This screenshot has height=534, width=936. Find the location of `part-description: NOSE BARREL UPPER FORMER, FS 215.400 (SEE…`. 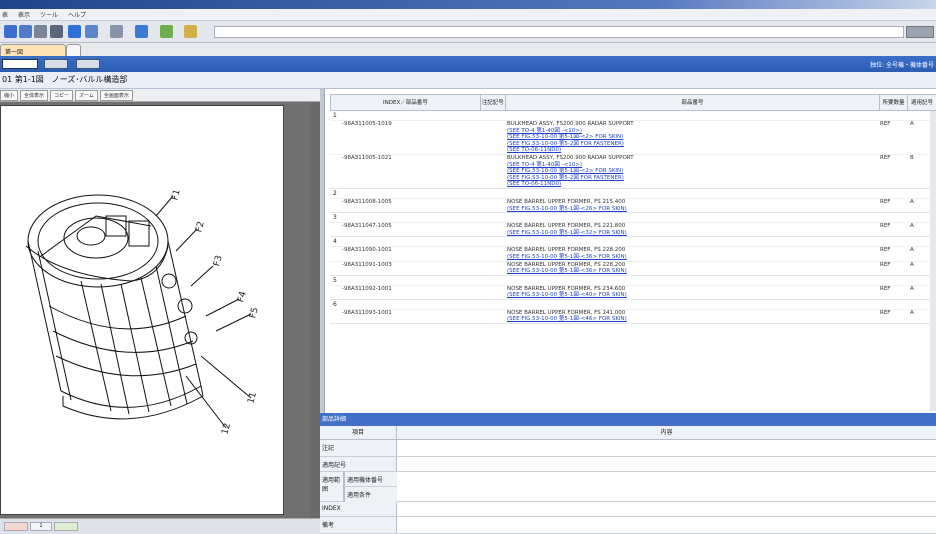

part-description: NOSE BARREL UPPER FORMER, FS 215.400 (SEE… is located at coordinates (688, 205).